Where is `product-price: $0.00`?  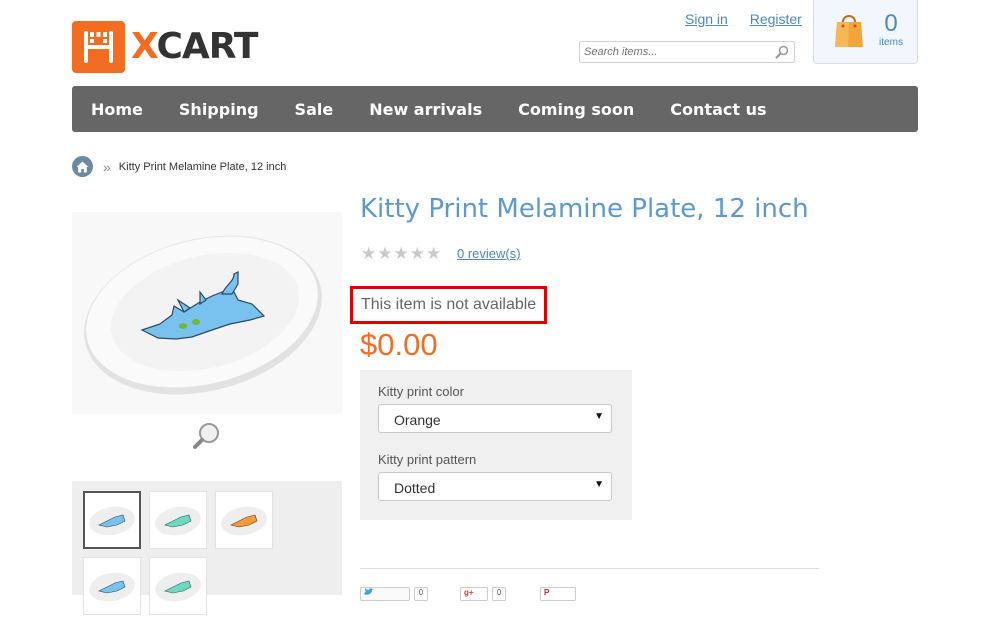
product-price: $0.00 is located at coordinates (399, 344).